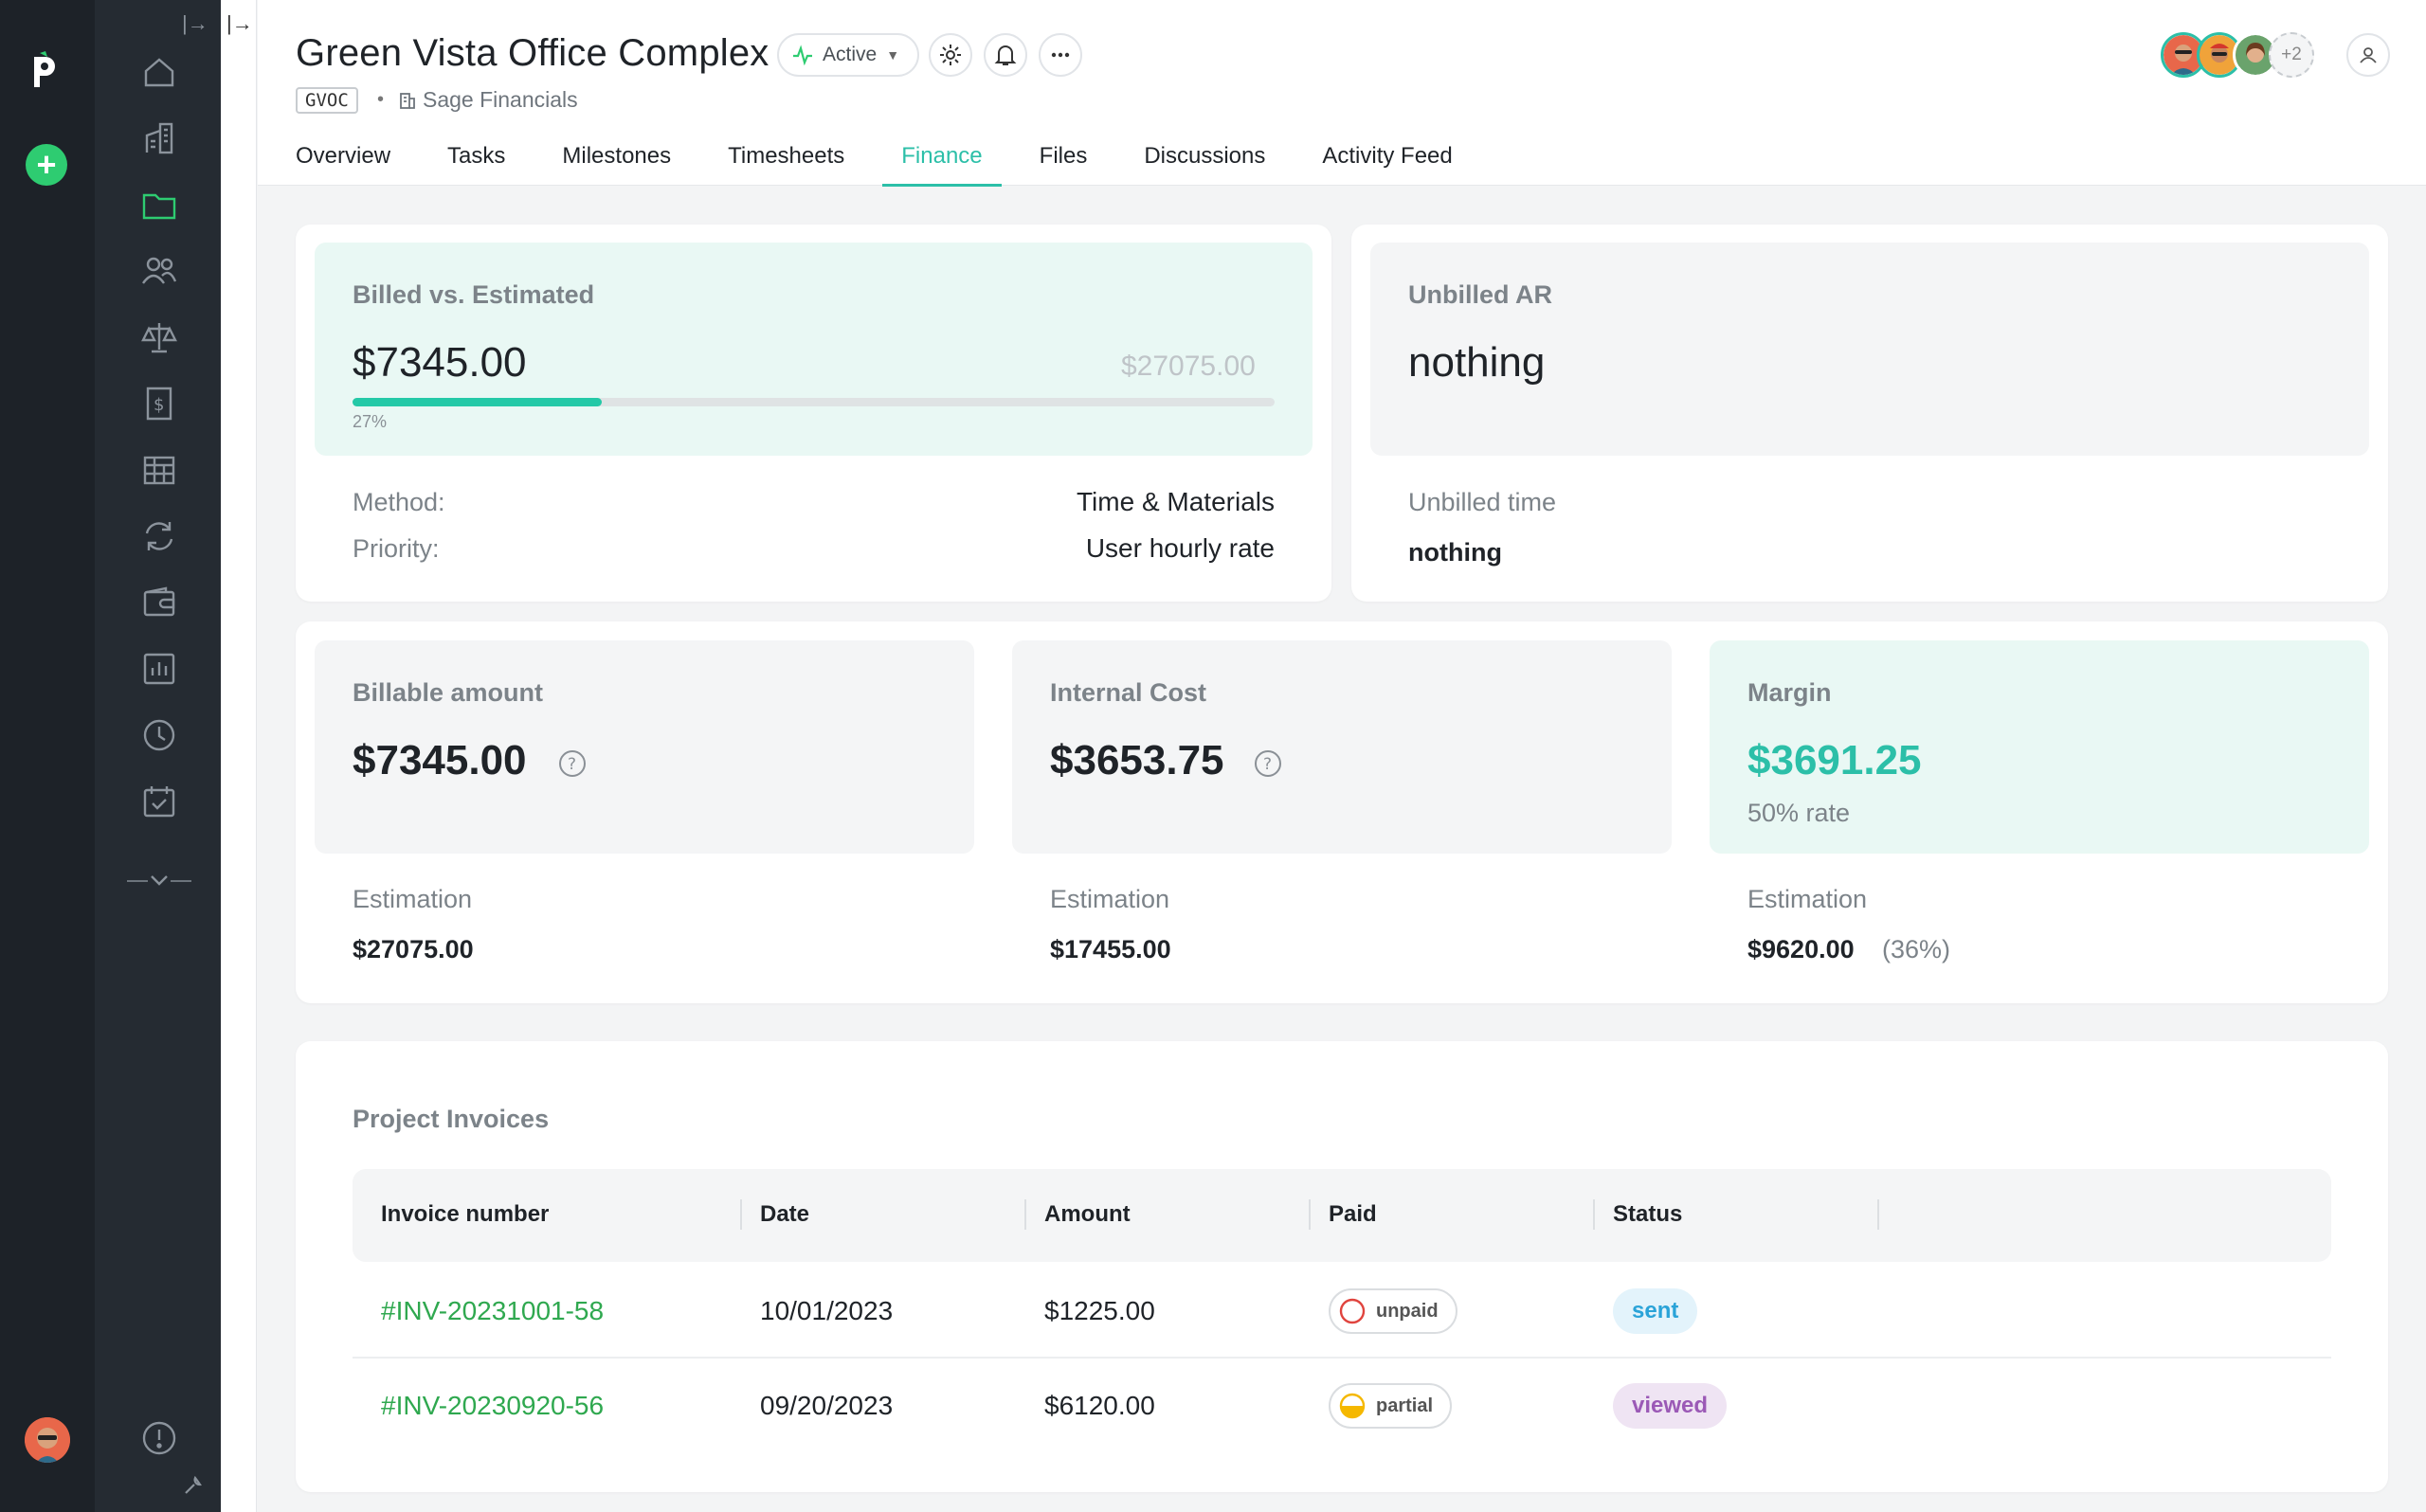 The height and width of the screenshot is (1512, 2426). I want to click on activity-icon, so click(802, 55).